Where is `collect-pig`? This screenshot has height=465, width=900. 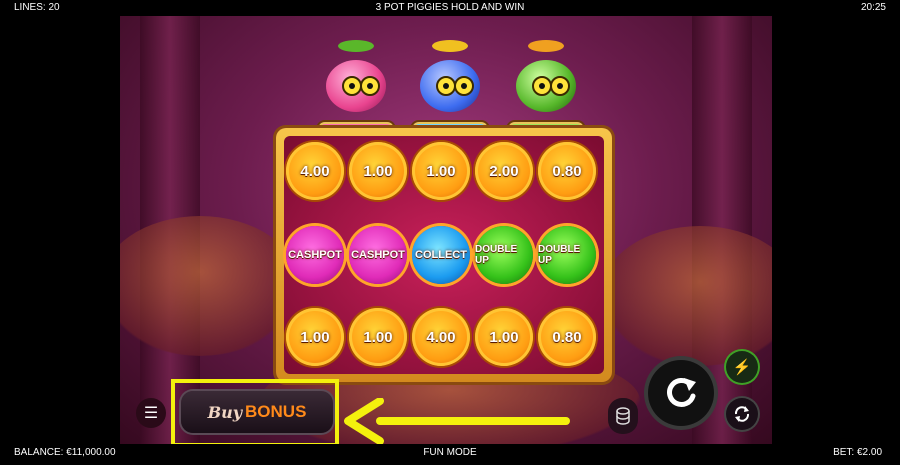
collect-pig is located at coordinates (450, 77).